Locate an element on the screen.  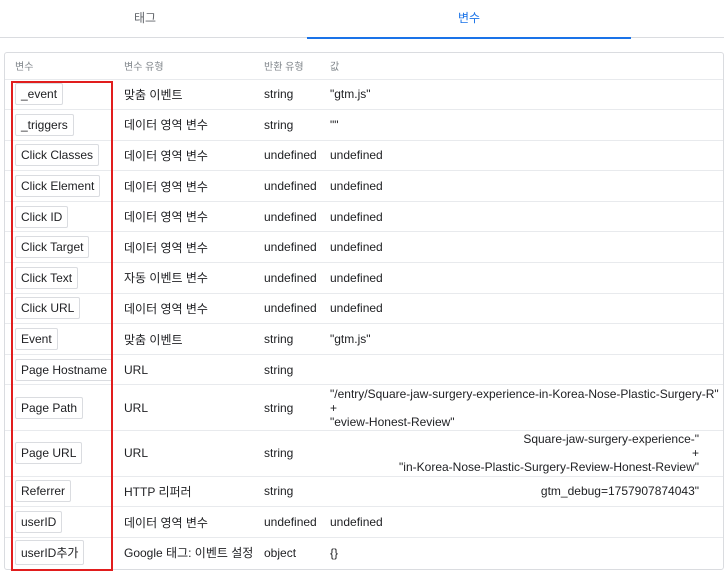
table-row: _triggers 데이터 영역 변수 string "" is located at coordinates (364, 125).